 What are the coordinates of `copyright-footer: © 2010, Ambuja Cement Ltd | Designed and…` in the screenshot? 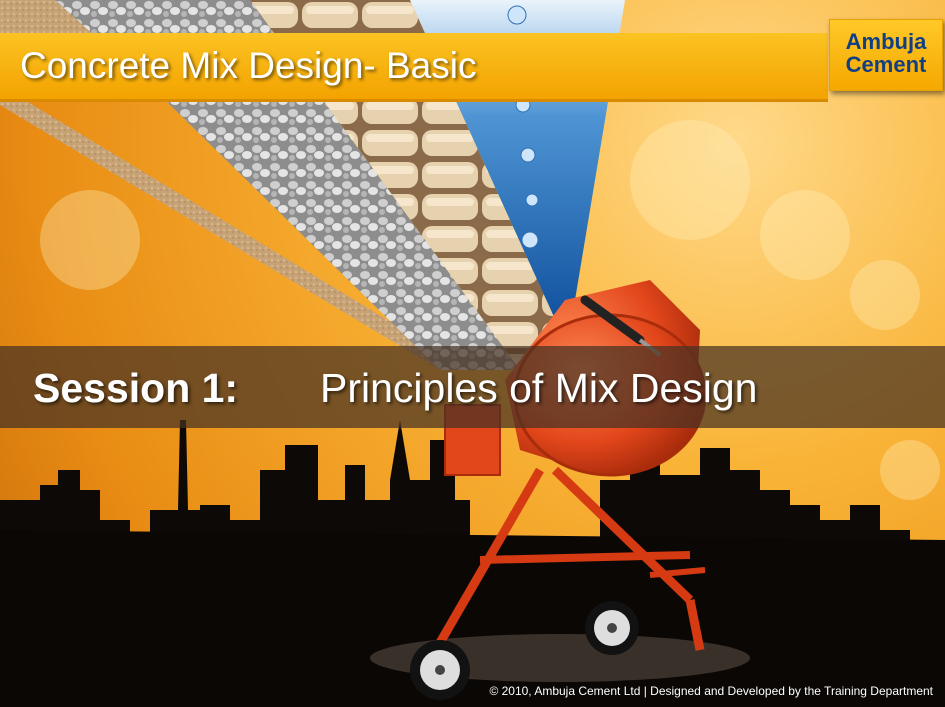 It's located at (711, 691).